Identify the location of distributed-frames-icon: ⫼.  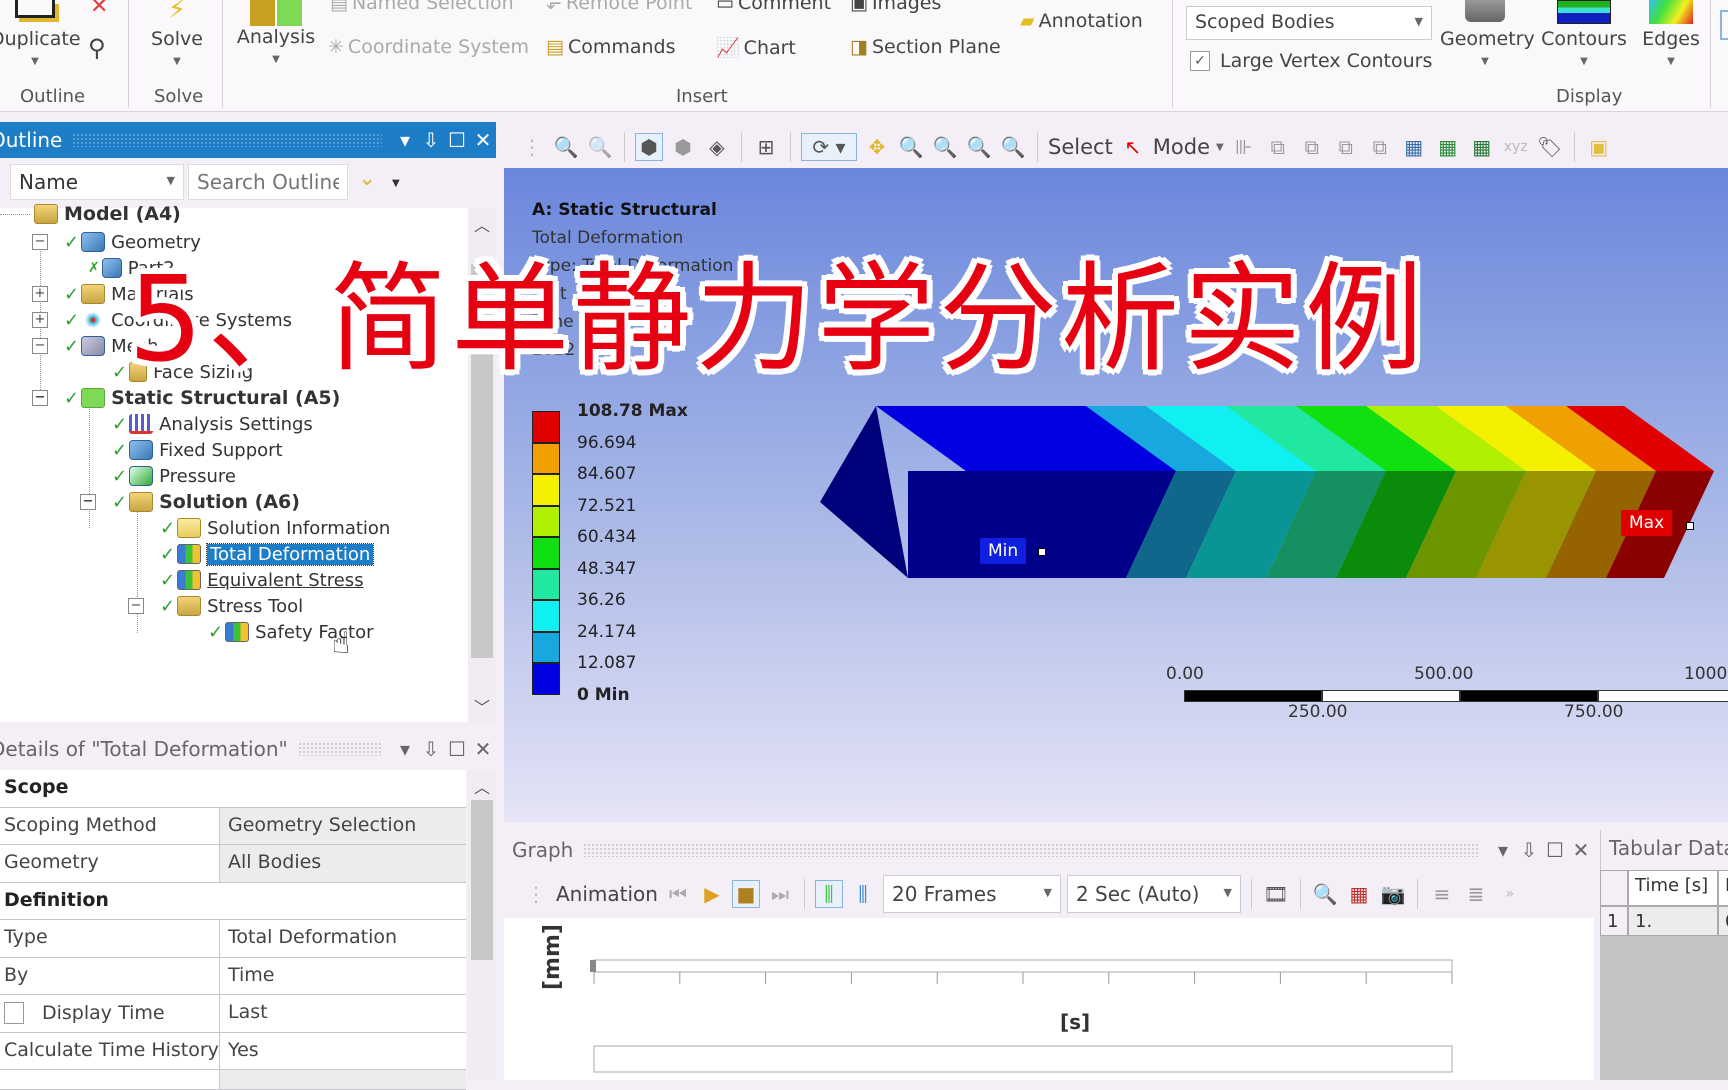
(828, 894).